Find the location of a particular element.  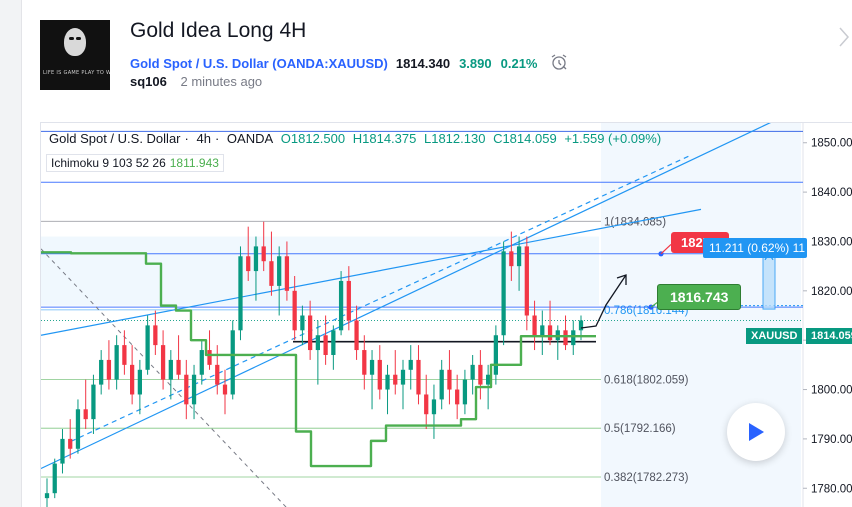

play-button is located at coordinates (756, 432).